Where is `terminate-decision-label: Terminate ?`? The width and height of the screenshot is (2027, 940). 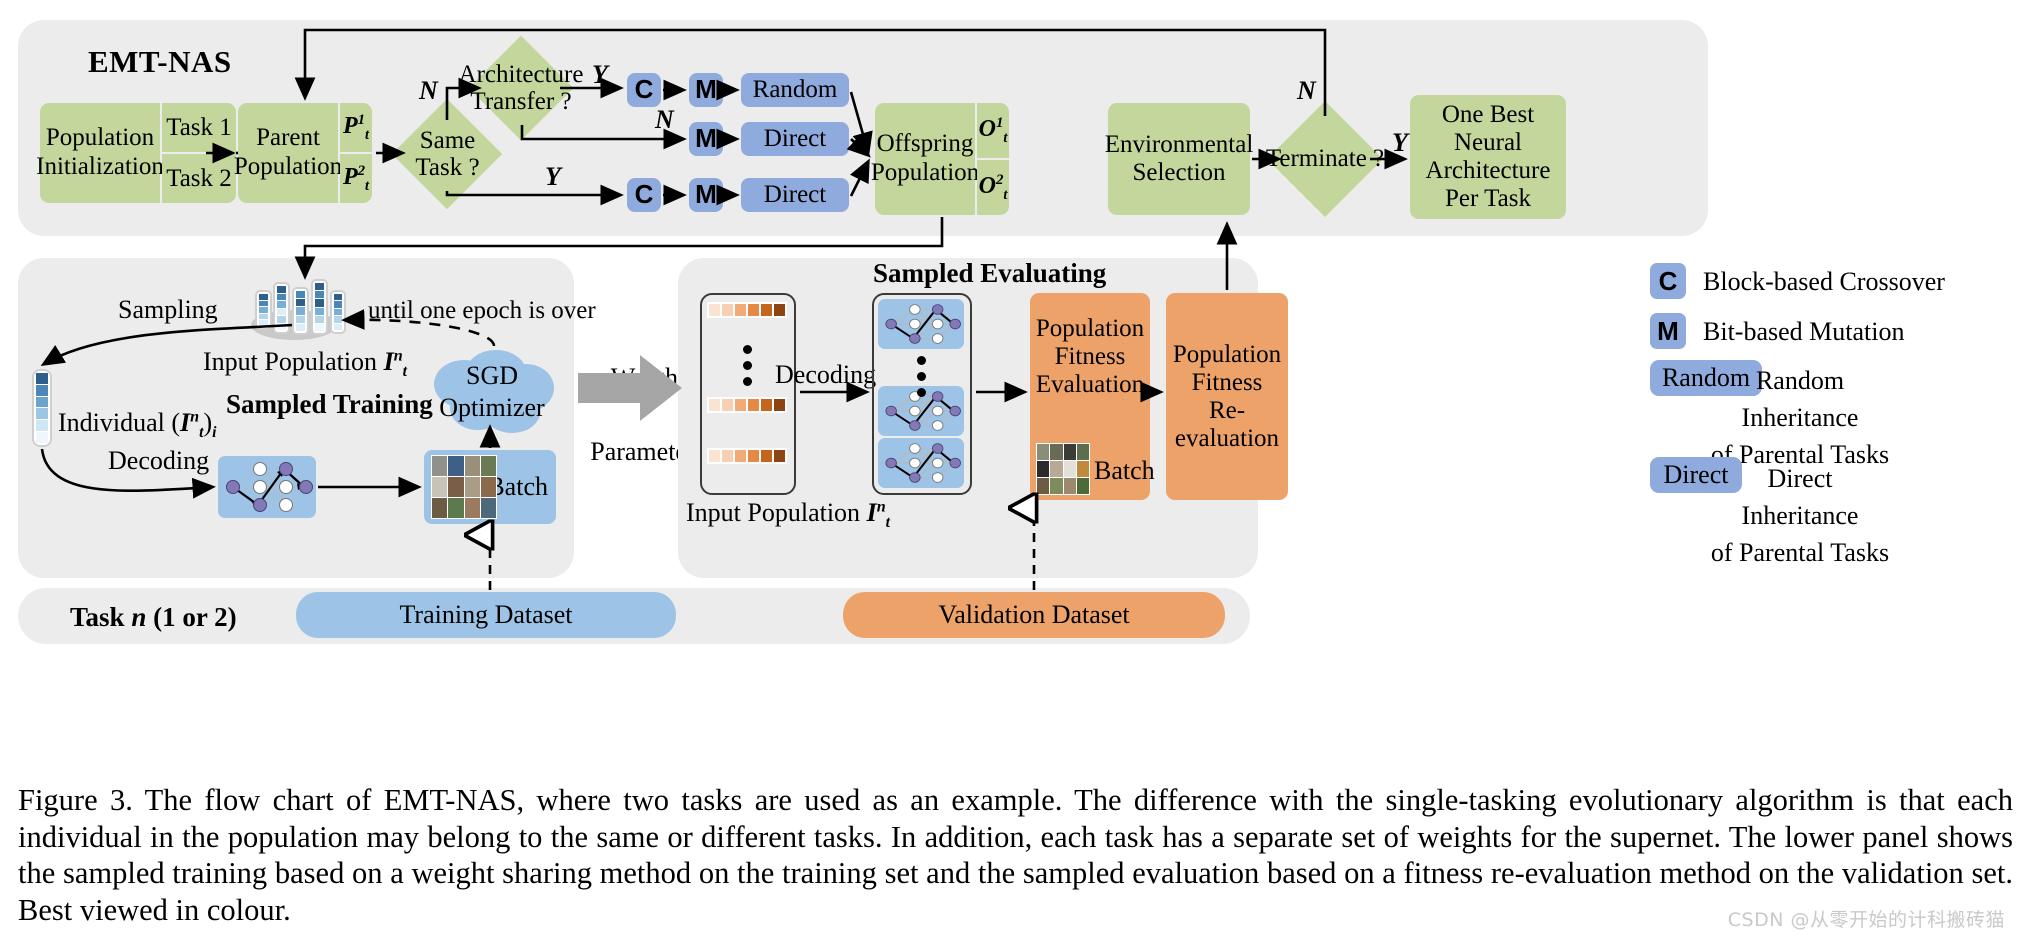
terminate-decision-label: Terminate ? is located at coordinates (1325, 159).